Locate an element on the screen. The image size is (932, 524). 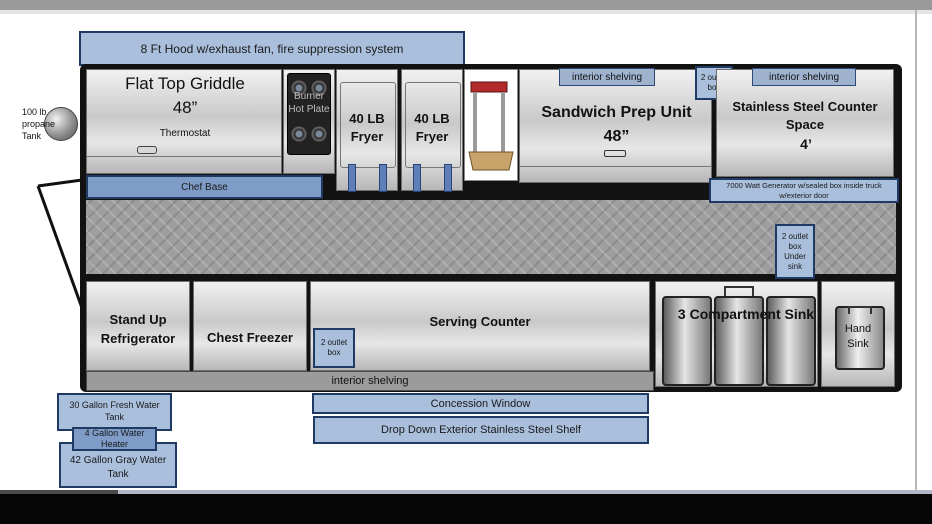
stand-up-refrigerator: Stand Up Refrigerator is located at coordinates (138, 326).